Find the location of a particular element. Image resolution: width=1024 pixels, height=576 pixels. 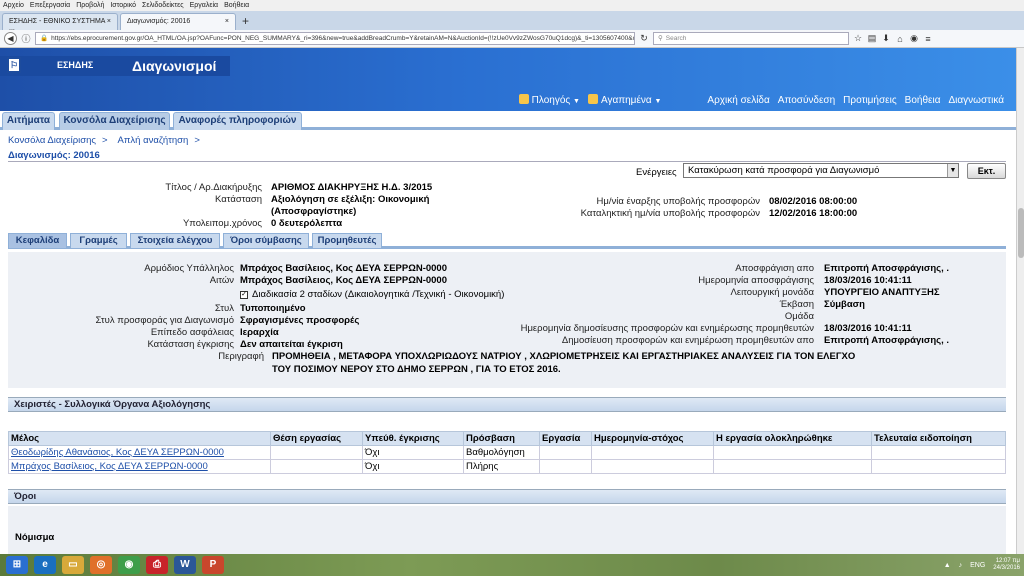

status-value: Αξιολόγηση σε εξέλιξη: Οικονομική is located at coordinates (350, 199).